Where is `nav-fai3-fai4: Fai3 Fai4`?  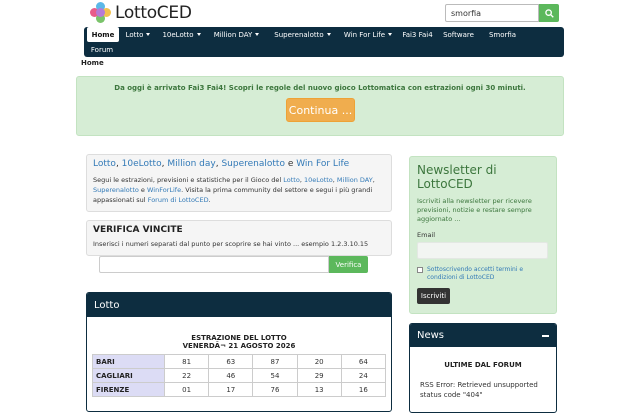 nav-fai3-fai4: Fai3 Fai4 is located at coordinates (417, 34).